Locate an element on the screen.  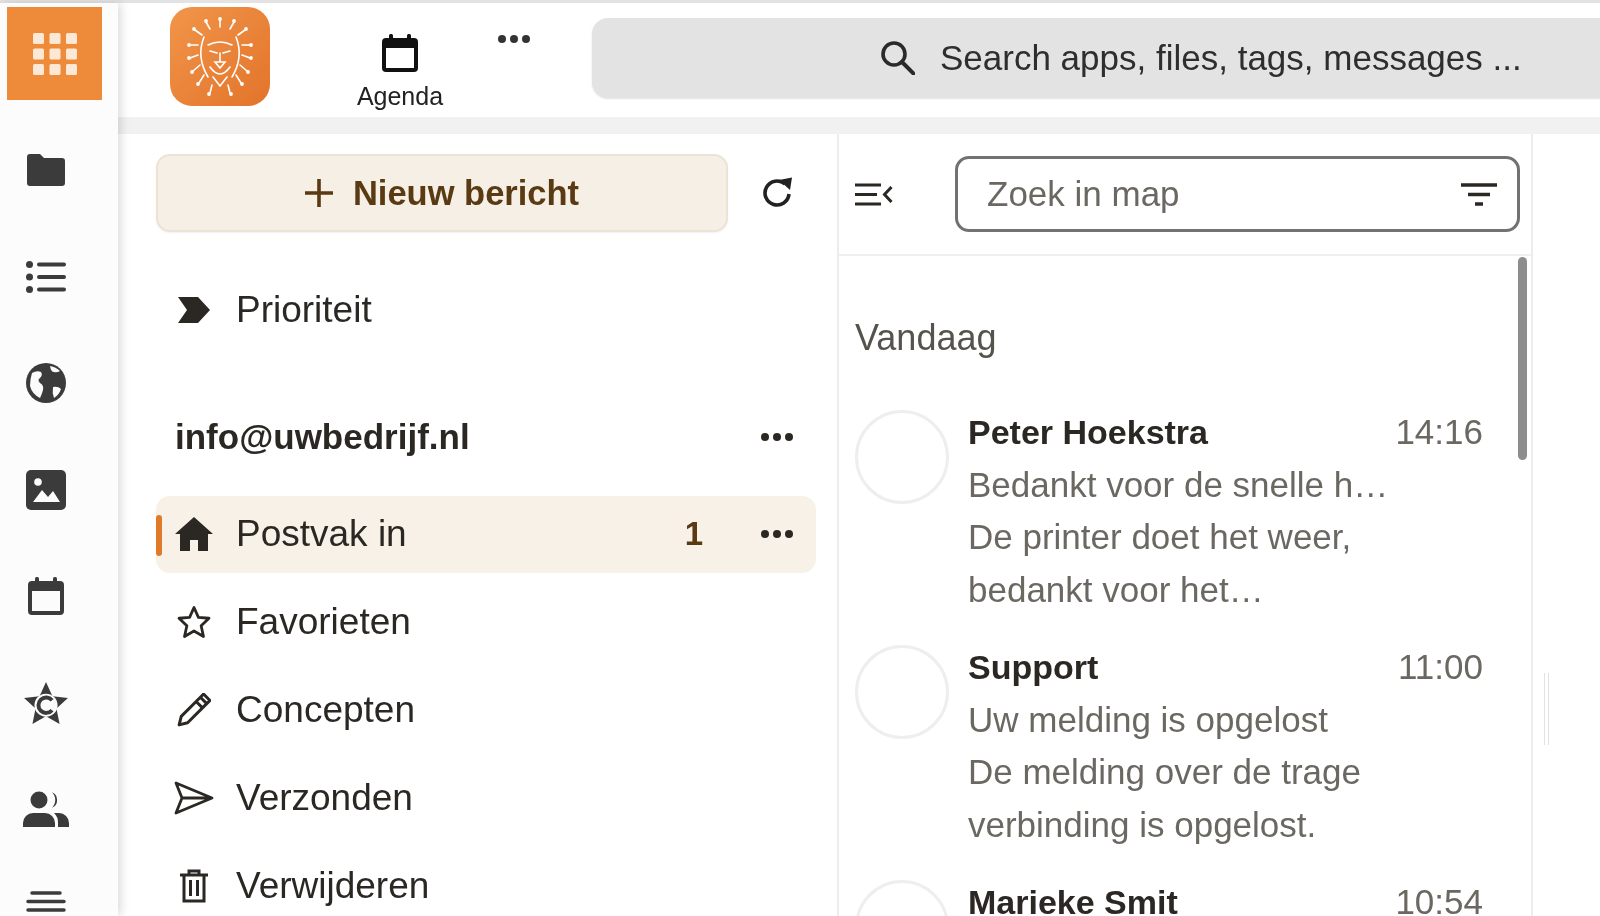
scrollbar is located at coordinates (1522, 358).